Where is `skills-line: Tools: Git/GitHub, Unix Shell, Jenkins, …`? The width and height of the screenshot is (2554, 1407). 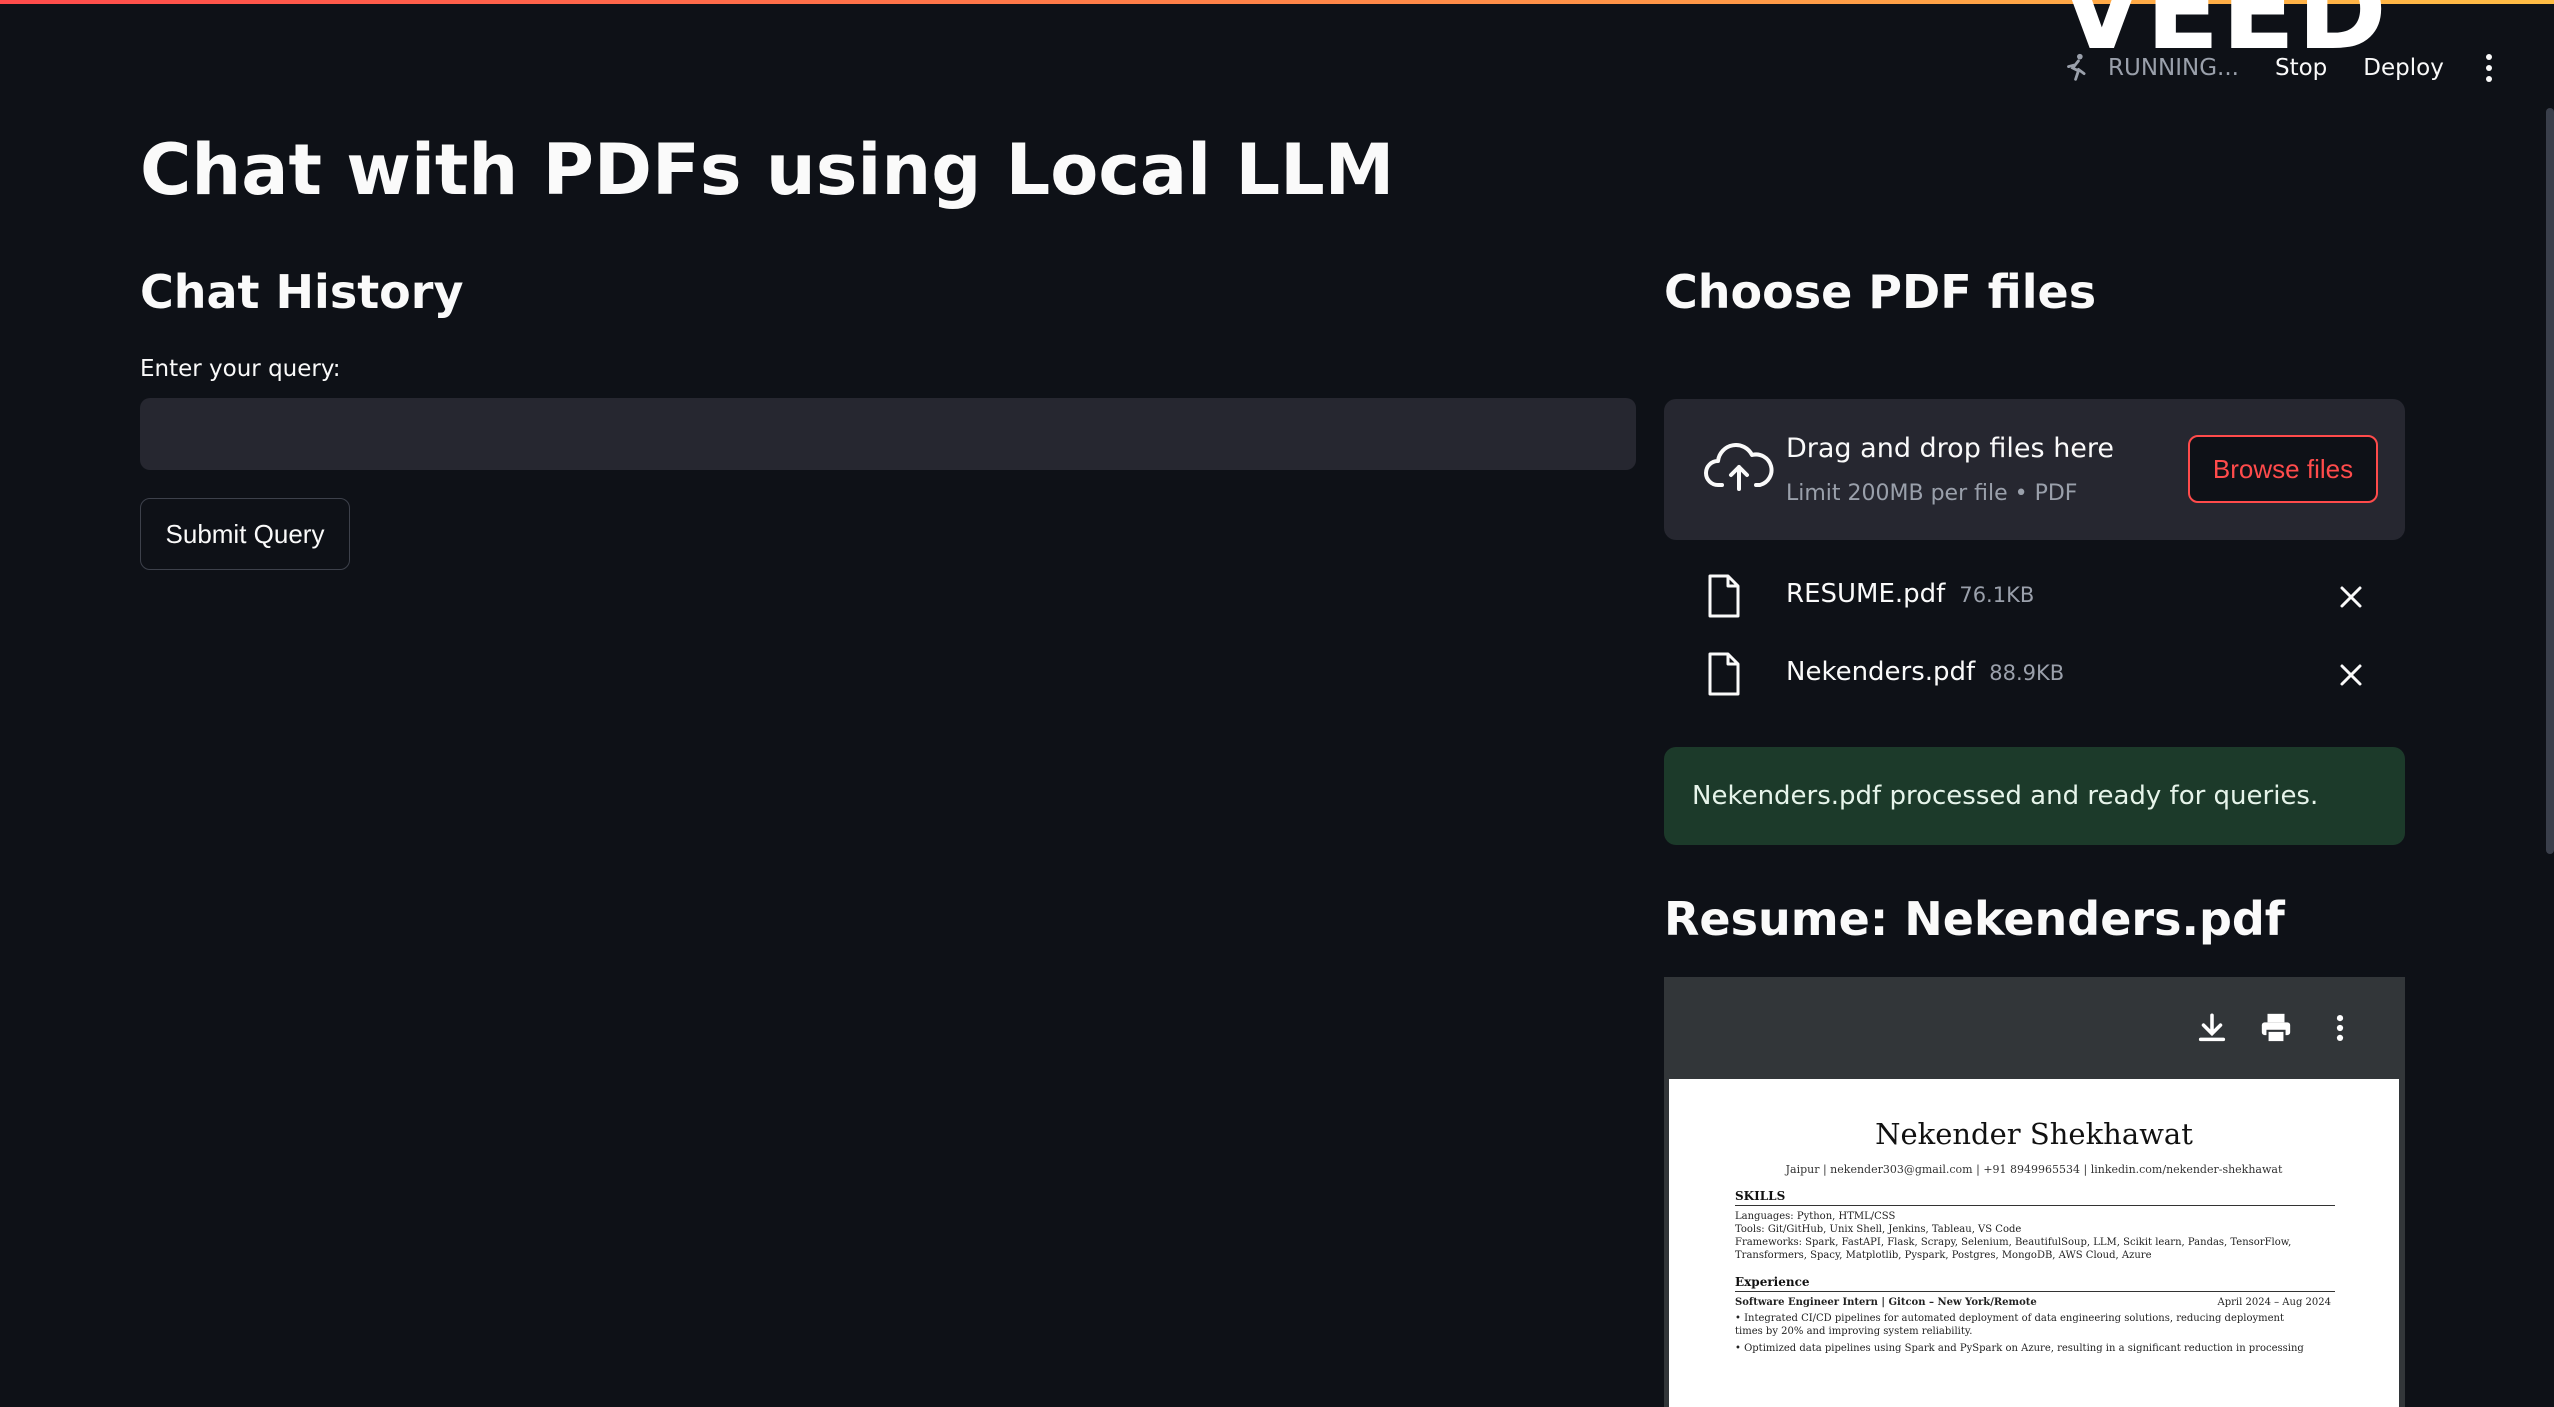
skills-line: Tools: Git/GitHub, Unix Shell, Jenkins, … is located at coordinates (1878, 1229).